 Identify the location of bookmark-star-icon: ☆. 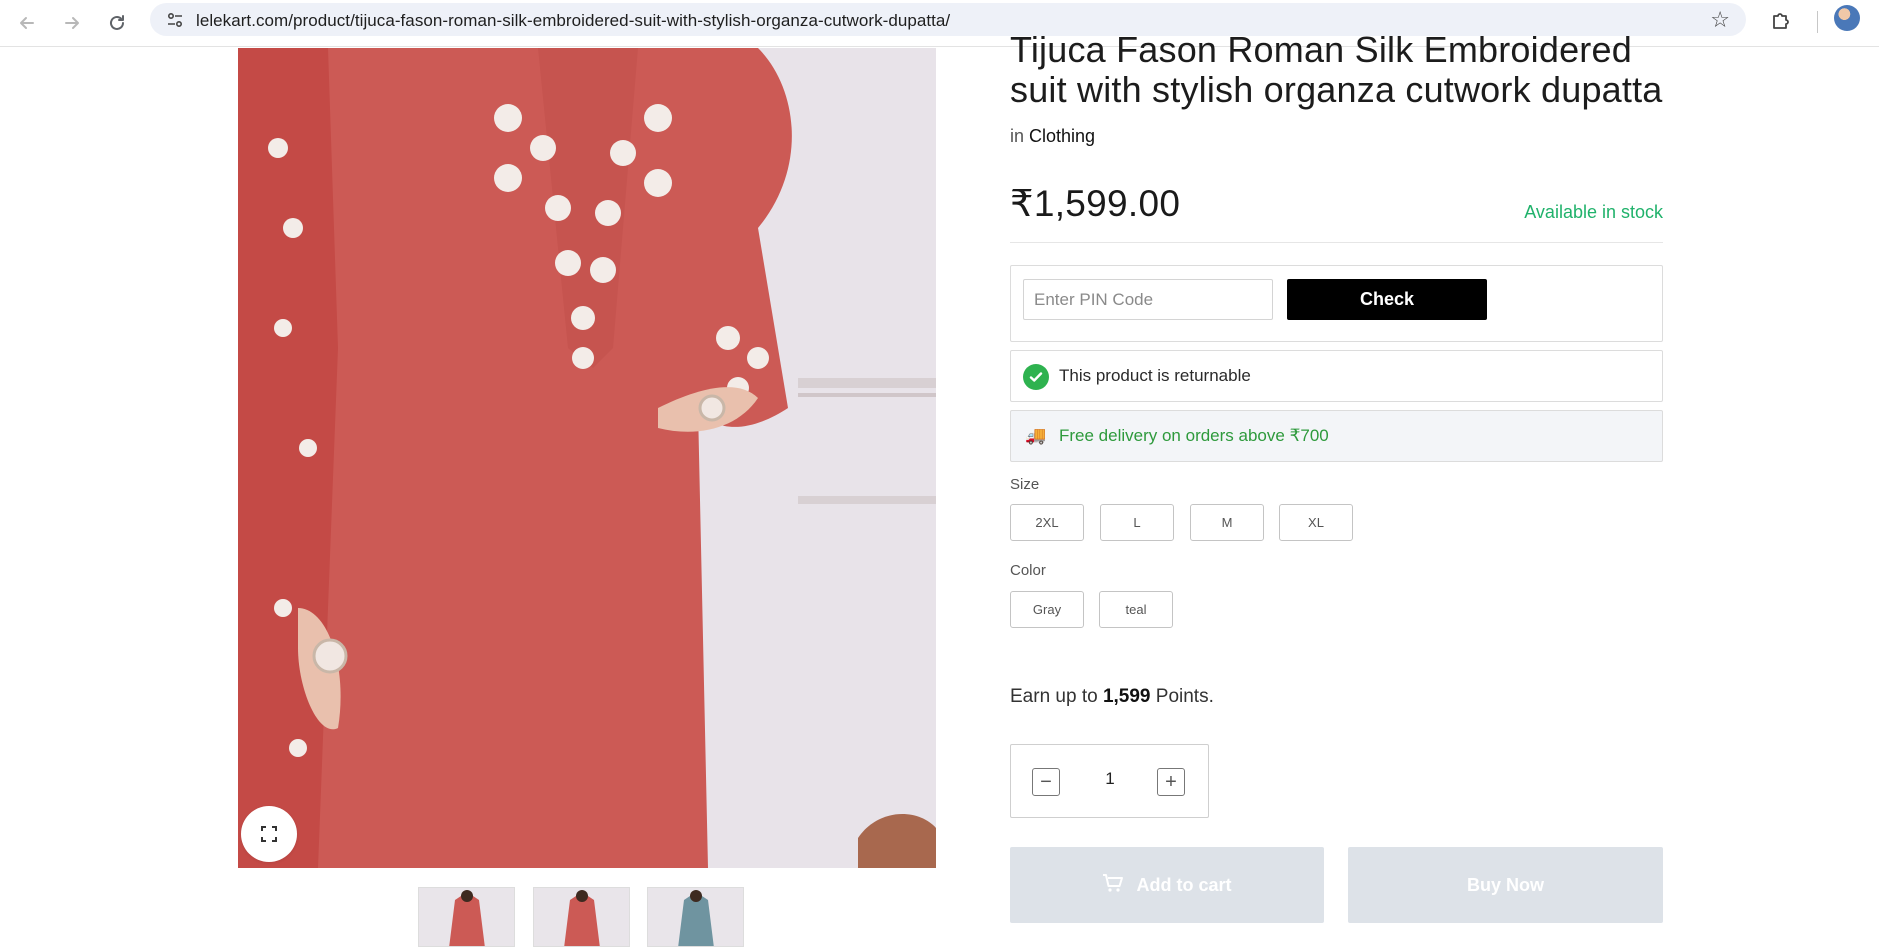
(1720, 20).